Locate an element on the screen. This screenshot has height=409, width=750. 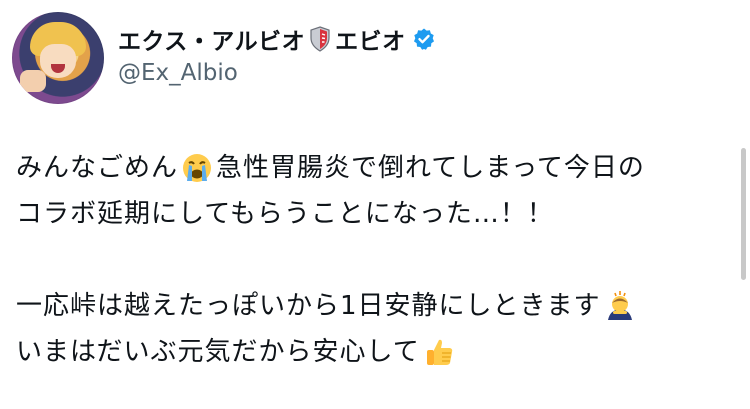
tweet-text-segment: 急性胃腸炎で倒れてしまって今日の is located at coordinates (430, 168).